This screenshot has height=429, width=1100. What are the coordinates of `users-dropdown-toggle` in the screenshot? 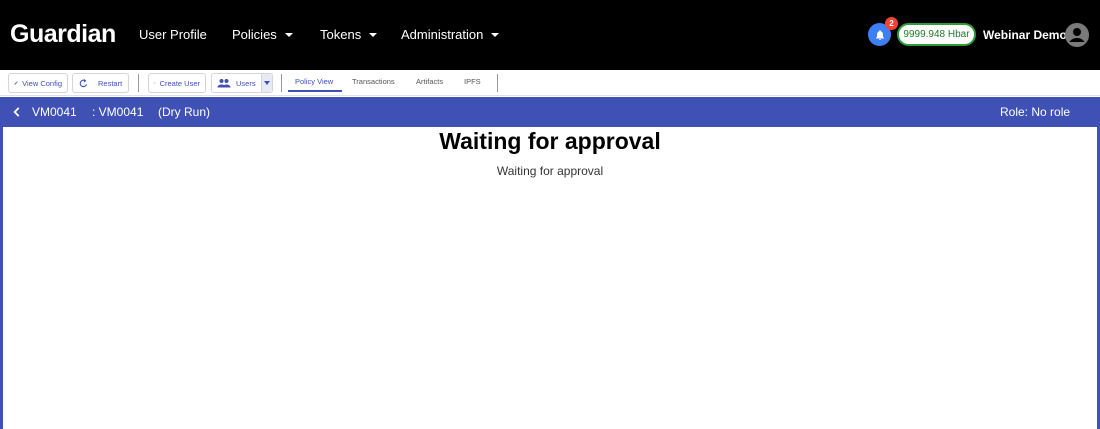 It's located at (266, 83).